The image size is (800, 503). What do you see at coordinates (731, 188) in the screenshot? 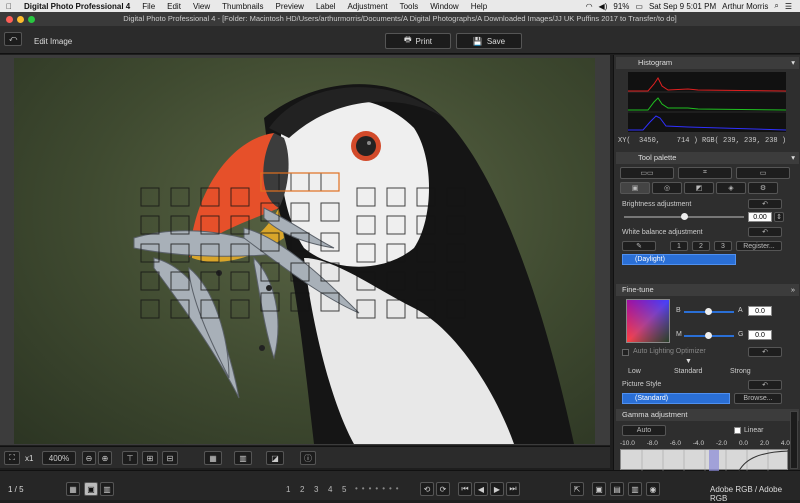
I see `subtab-color: ◈` at bounding box center [731, 188].